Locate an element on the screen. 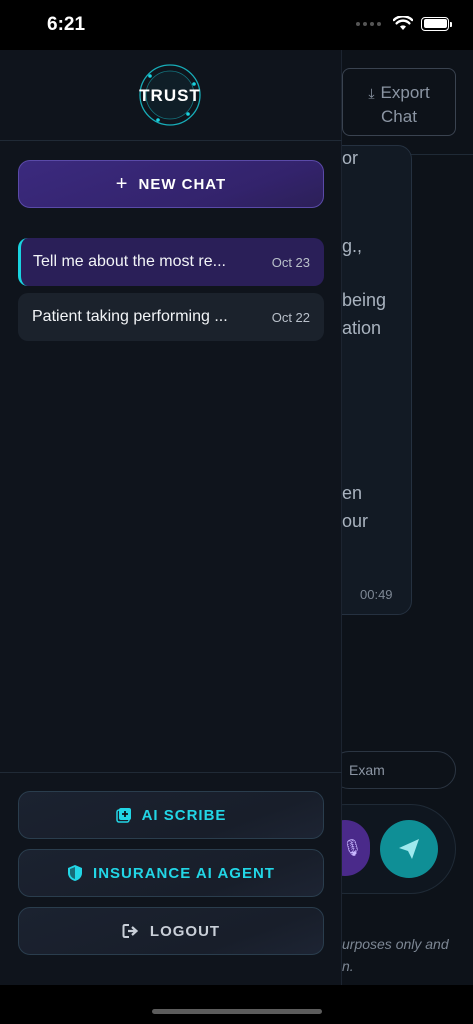 The height and width of the screenshot is (1024, 473). plus-icon: + is located at coordinates (122, 183).